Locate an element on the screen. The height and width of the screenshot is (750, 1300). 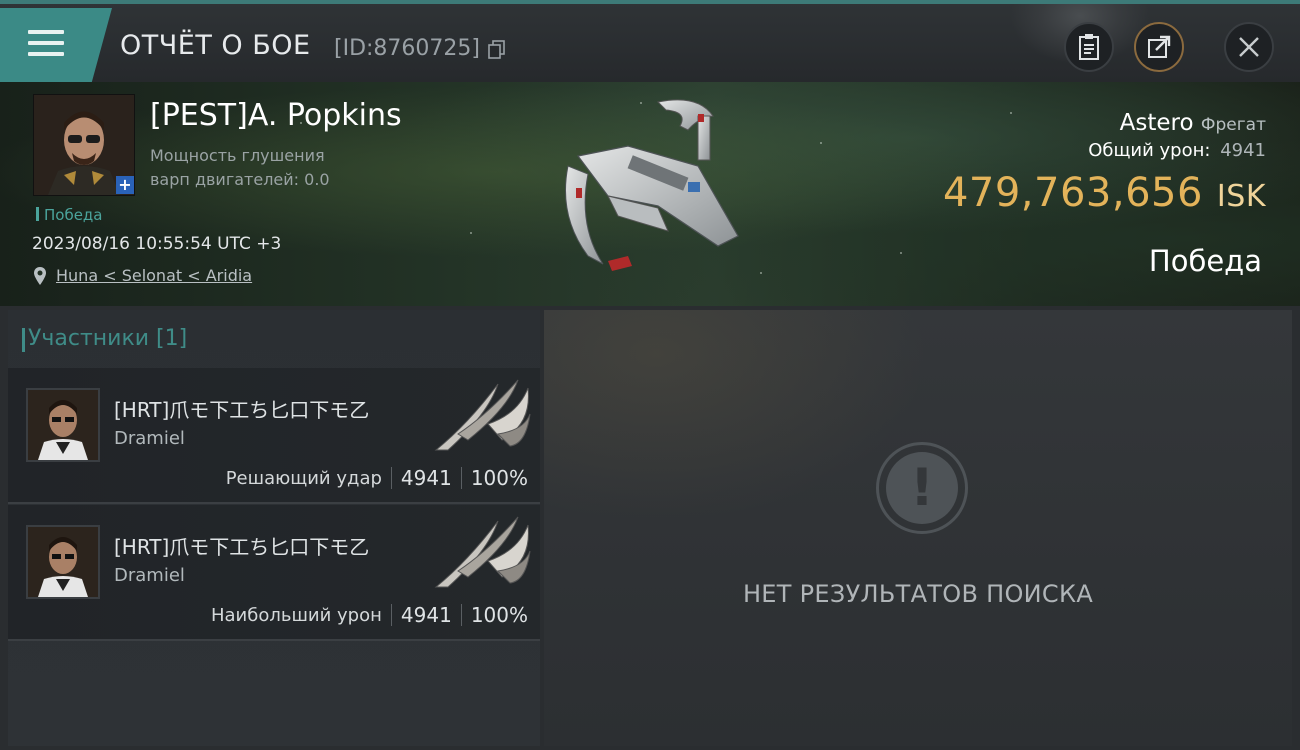
isk-unit: ISK is located at coordinates (1241, 196).